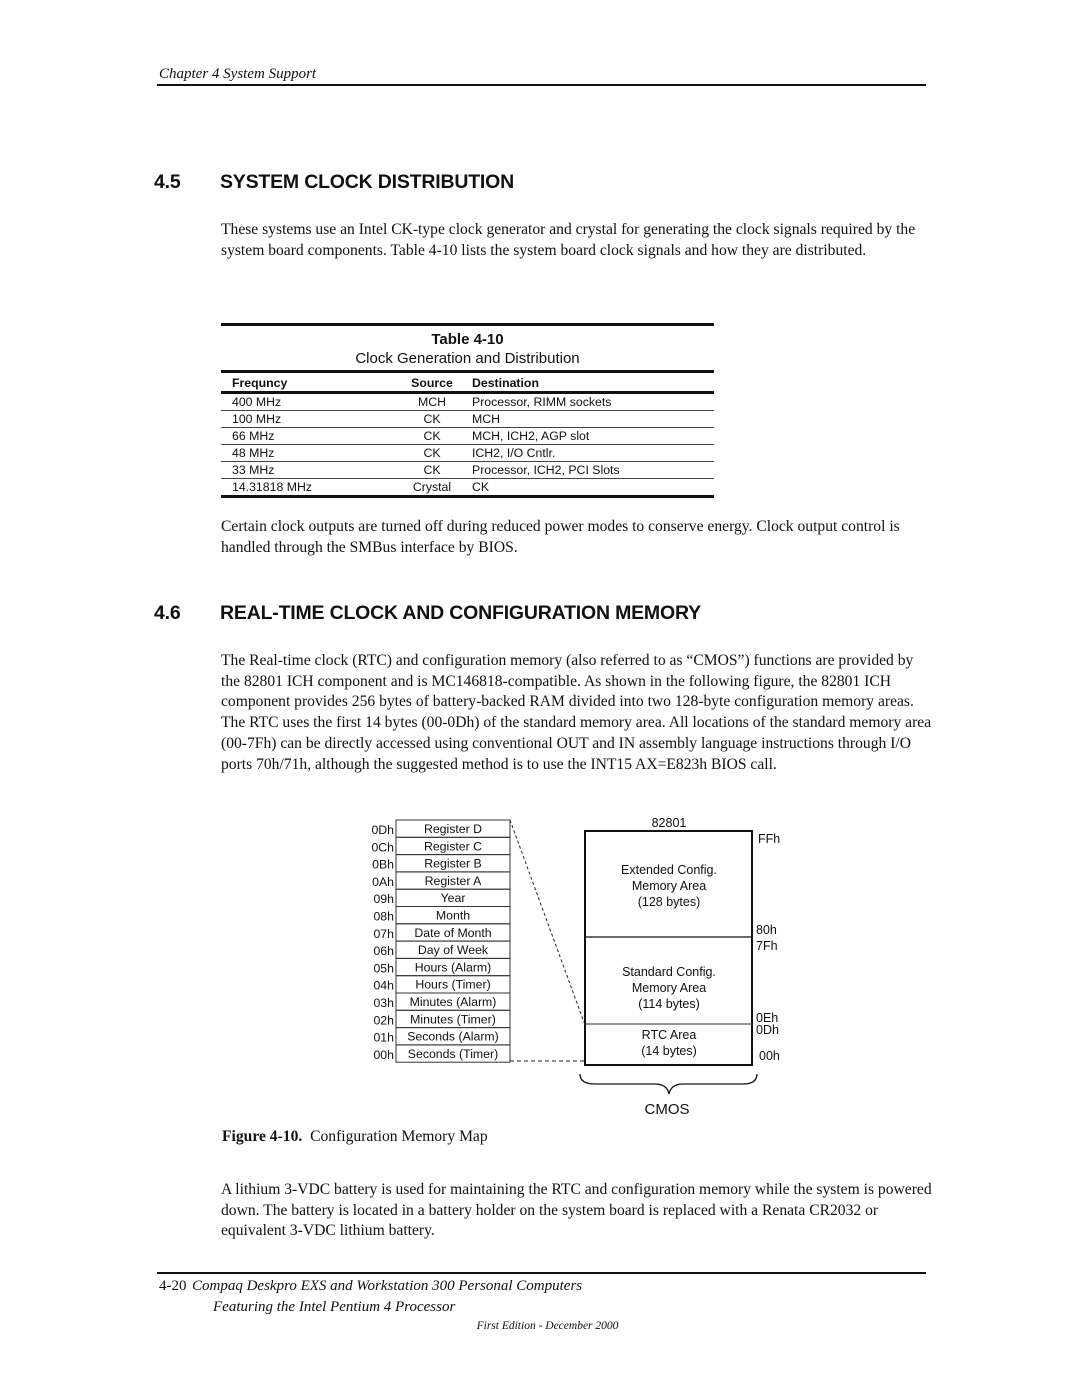  Describe the element at coordinates (453, 950) in the screenshot. I see `register-name: Day of Week` at that location.